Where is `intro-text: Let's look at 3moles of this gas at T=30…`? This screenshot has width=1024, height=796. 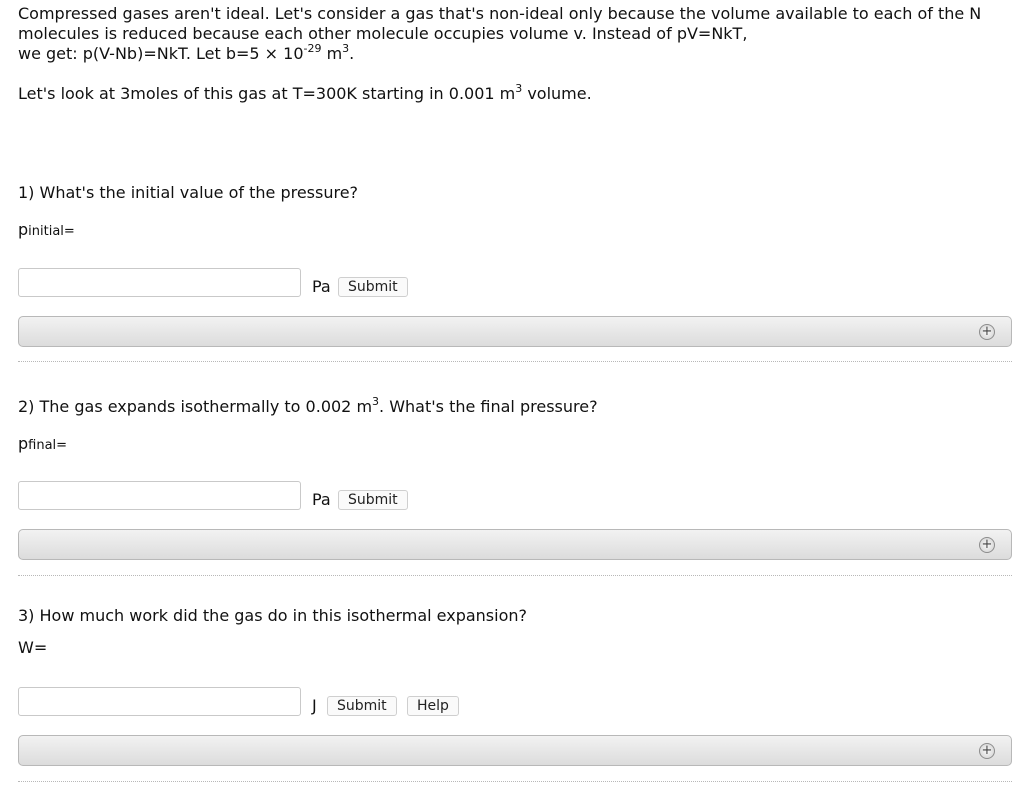 intro-text: Let's look at 3moles of this gas at T=30… is located at coordinates (267, 93).